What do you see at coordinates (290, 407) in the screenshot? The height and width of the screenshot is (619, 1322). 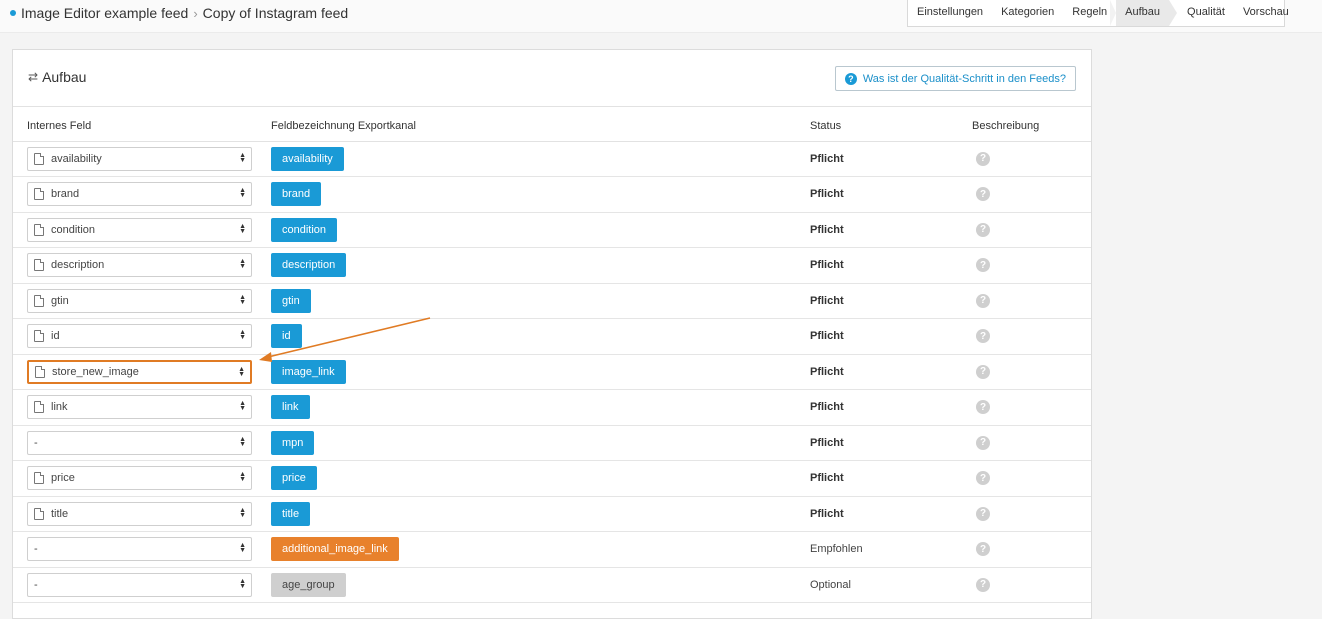 I see `export-field-tag: link` at bounding box center [290, 407].